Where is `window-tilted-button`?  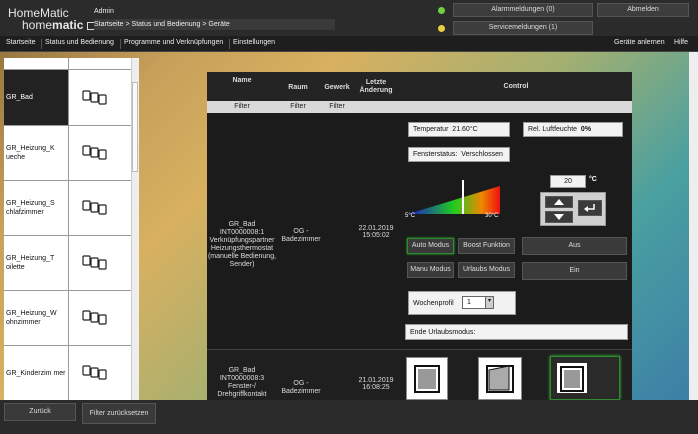 window-tilted-button is located at coordinates (500, 378).